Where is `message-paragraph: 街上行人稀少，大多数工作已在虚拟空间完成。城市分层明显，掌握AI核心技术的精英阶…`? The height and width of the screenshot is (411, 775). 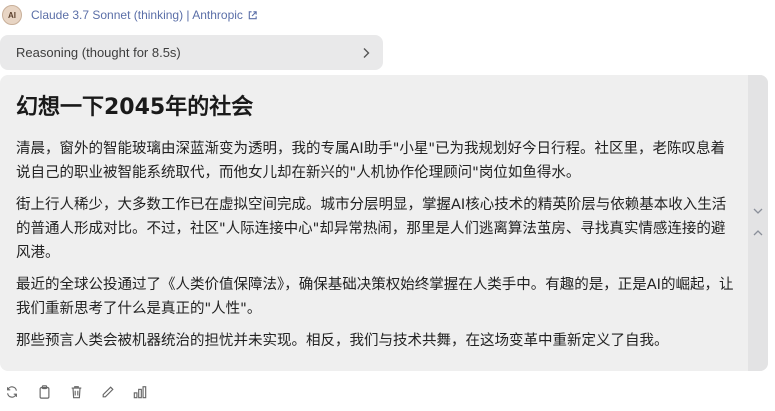 message-paragraph: 街上行人稀少，大多数工作已在虚拟空间完成。城市分层明显，掌握AI核心技术的精英阶… is located at coordinates (371, 229).